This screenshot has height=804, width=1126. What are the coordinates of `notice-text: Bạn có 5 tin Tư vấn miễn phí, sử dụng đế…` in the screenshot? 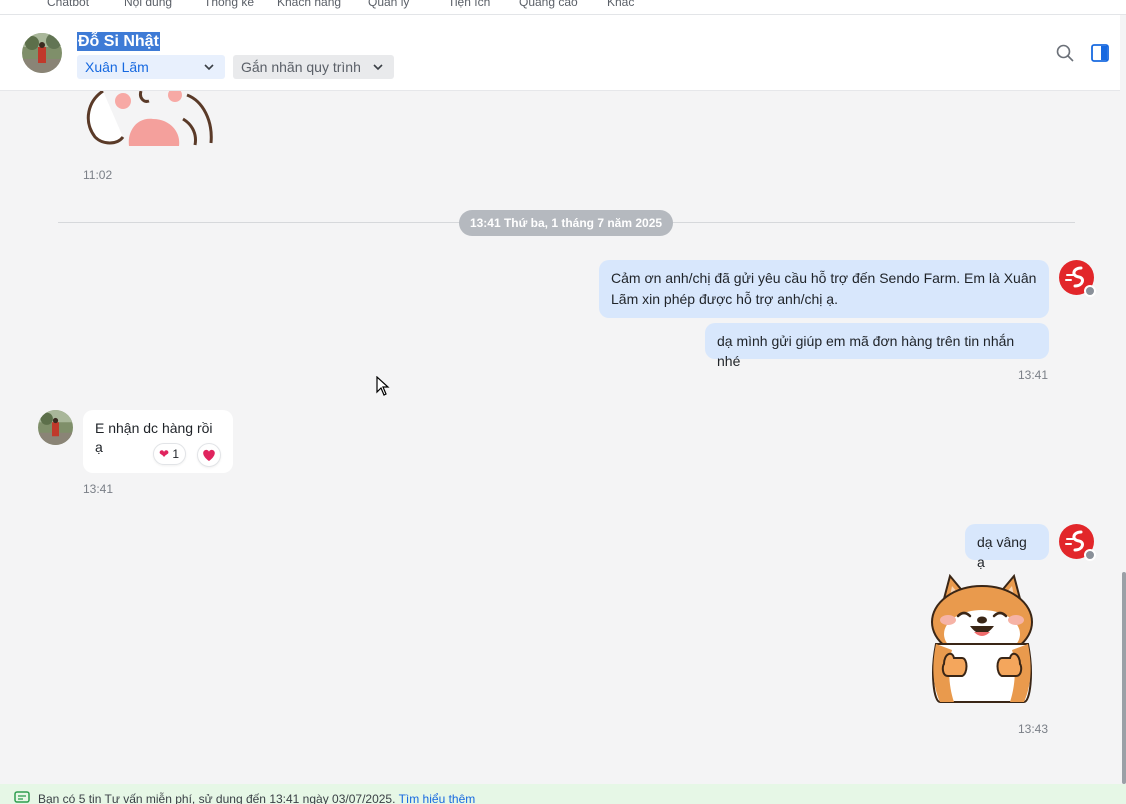 It's located at (217, 798).